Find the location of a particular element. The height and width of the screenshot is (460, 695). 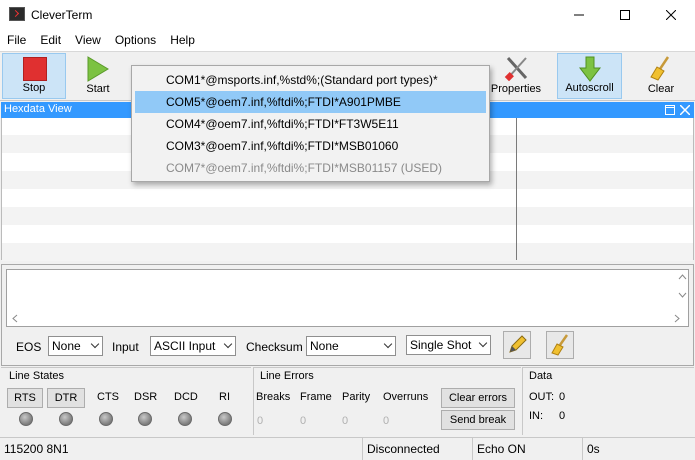

frame-count: 0 is located at coordinates (303, 421).